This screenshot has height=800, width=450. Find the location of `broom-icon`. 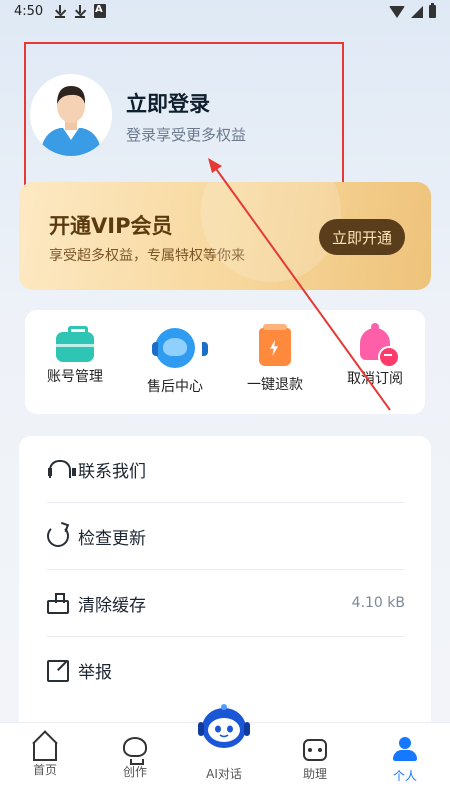

broom-icon is located at coordinates (58, 603).